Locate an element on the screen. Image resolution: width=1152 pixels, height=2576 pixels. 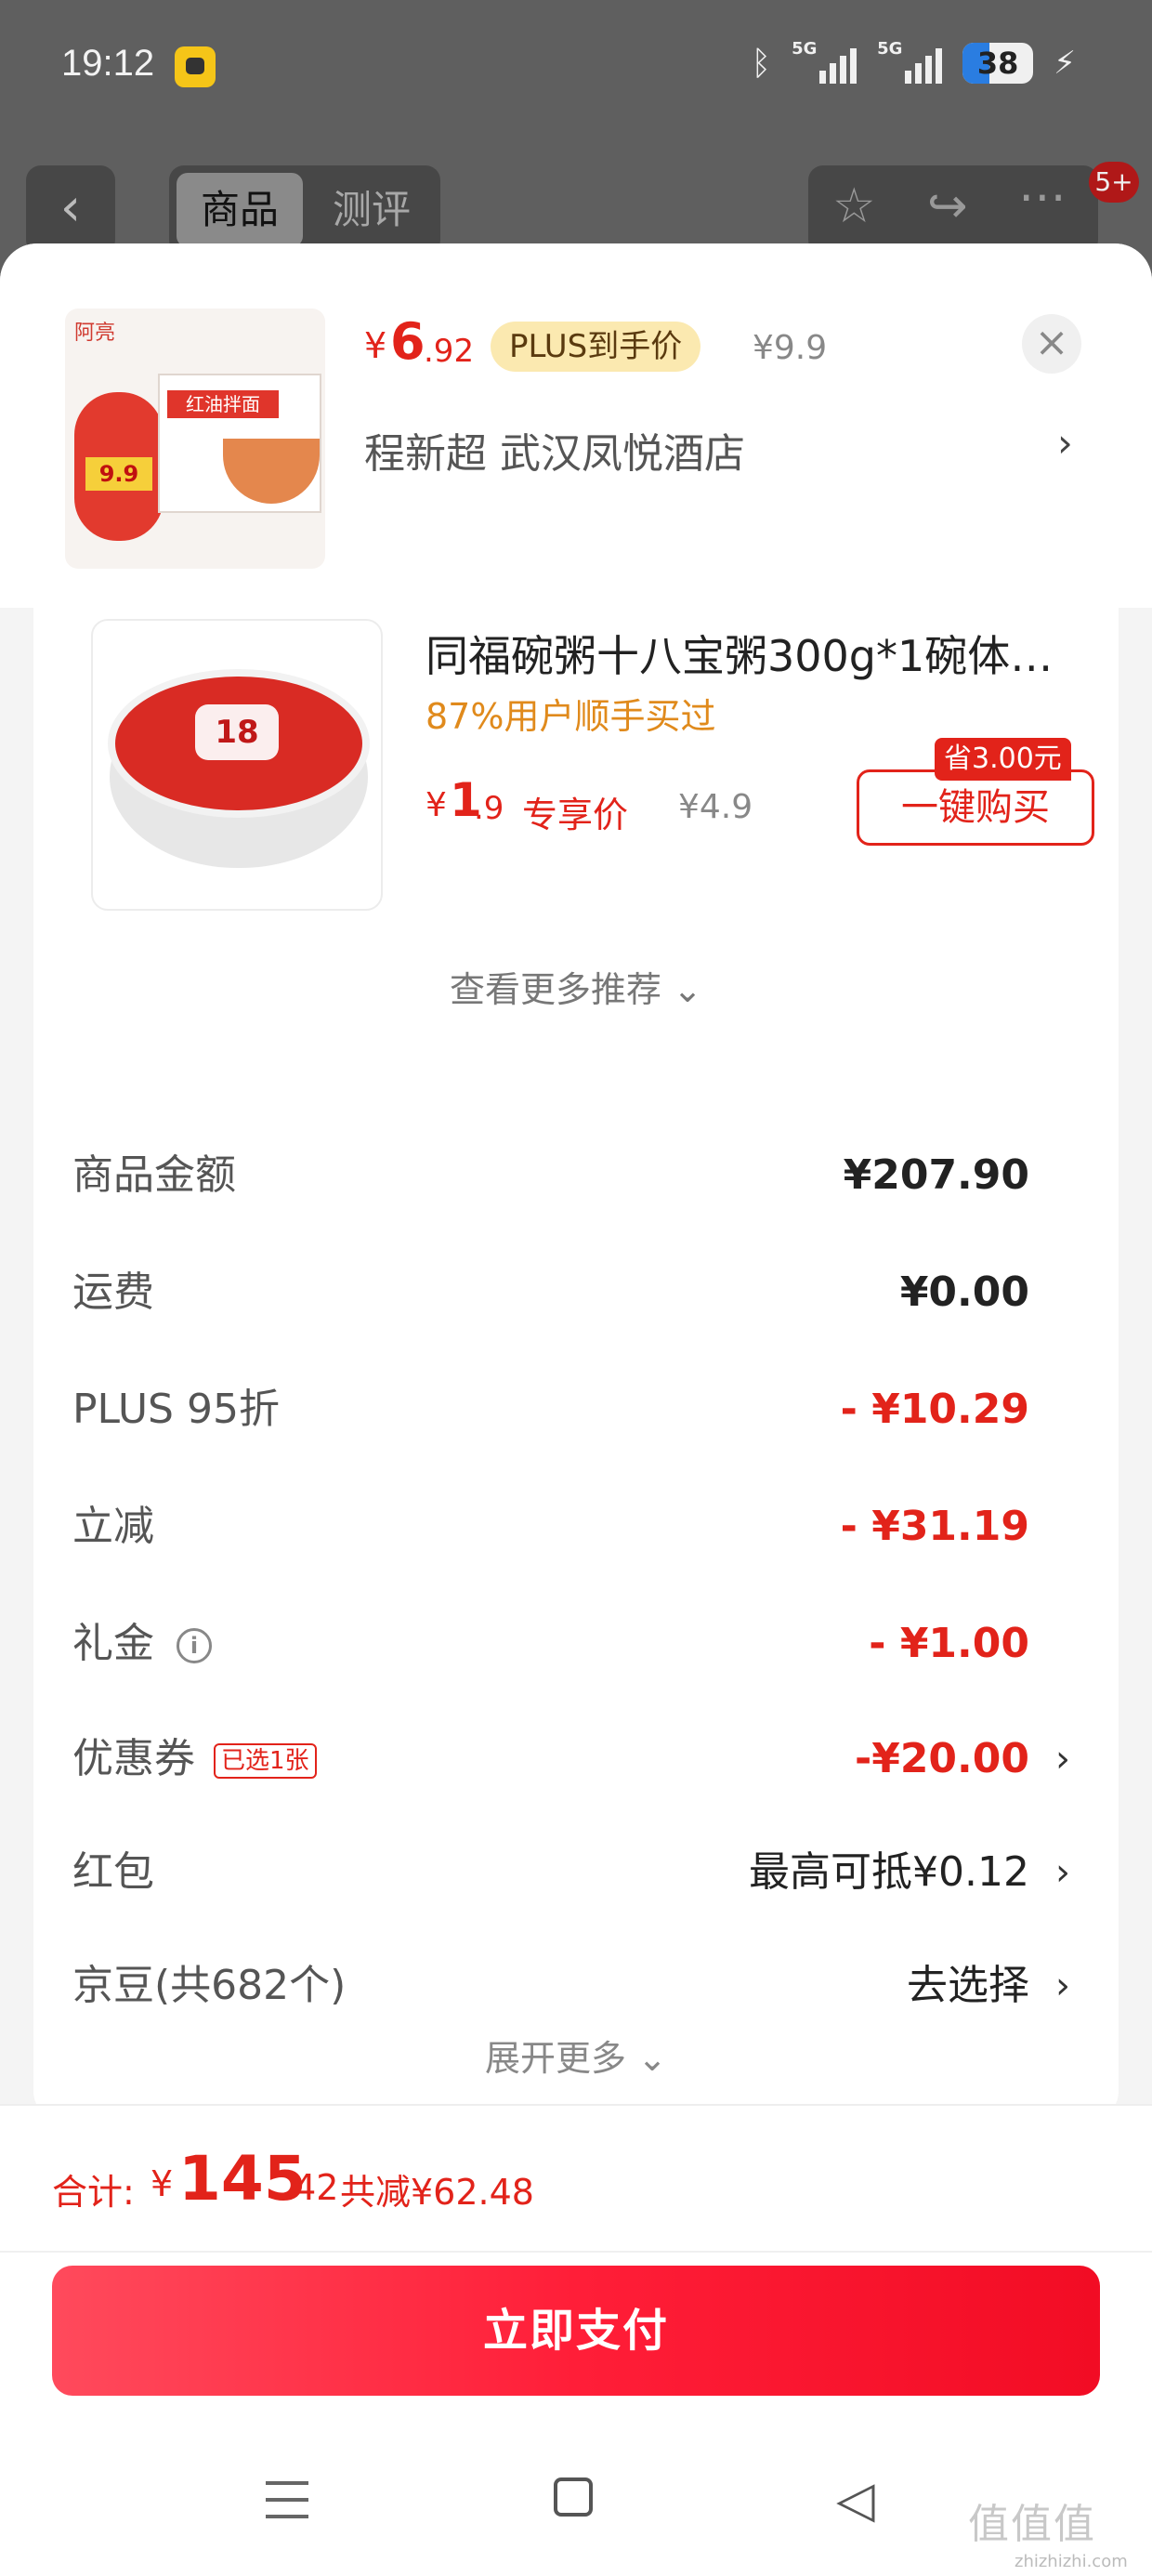
status-bar: 19:12 ᛒ 5G 5G 38 ⚡ is located at coordinates (576, 69).